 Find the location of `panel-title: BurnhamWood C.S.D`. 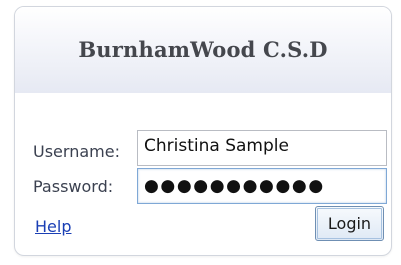

panel-title: BurnhamWood C.S.D is located at coordinates (203, 49).